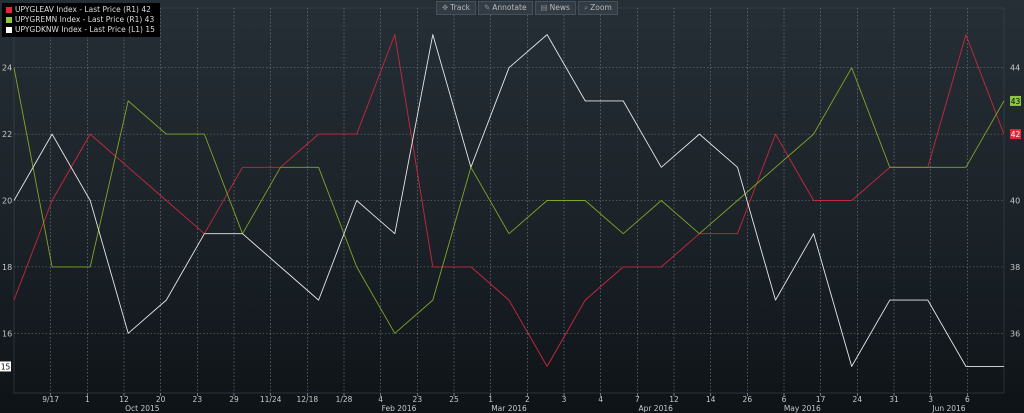 The width and height of the screenshot is (1024, 413). Describe the element at coordinates (711, 399) in the screenshot. I see `x-axis-tick-label: 14` at that location.